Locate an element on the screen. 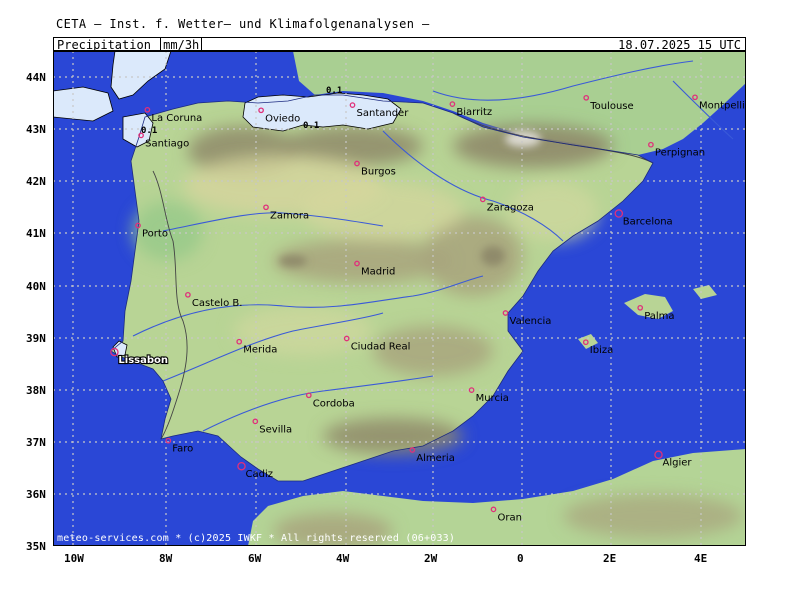  variable-label: Precipitation_ mm/3h is located at coordinates (130, 45).